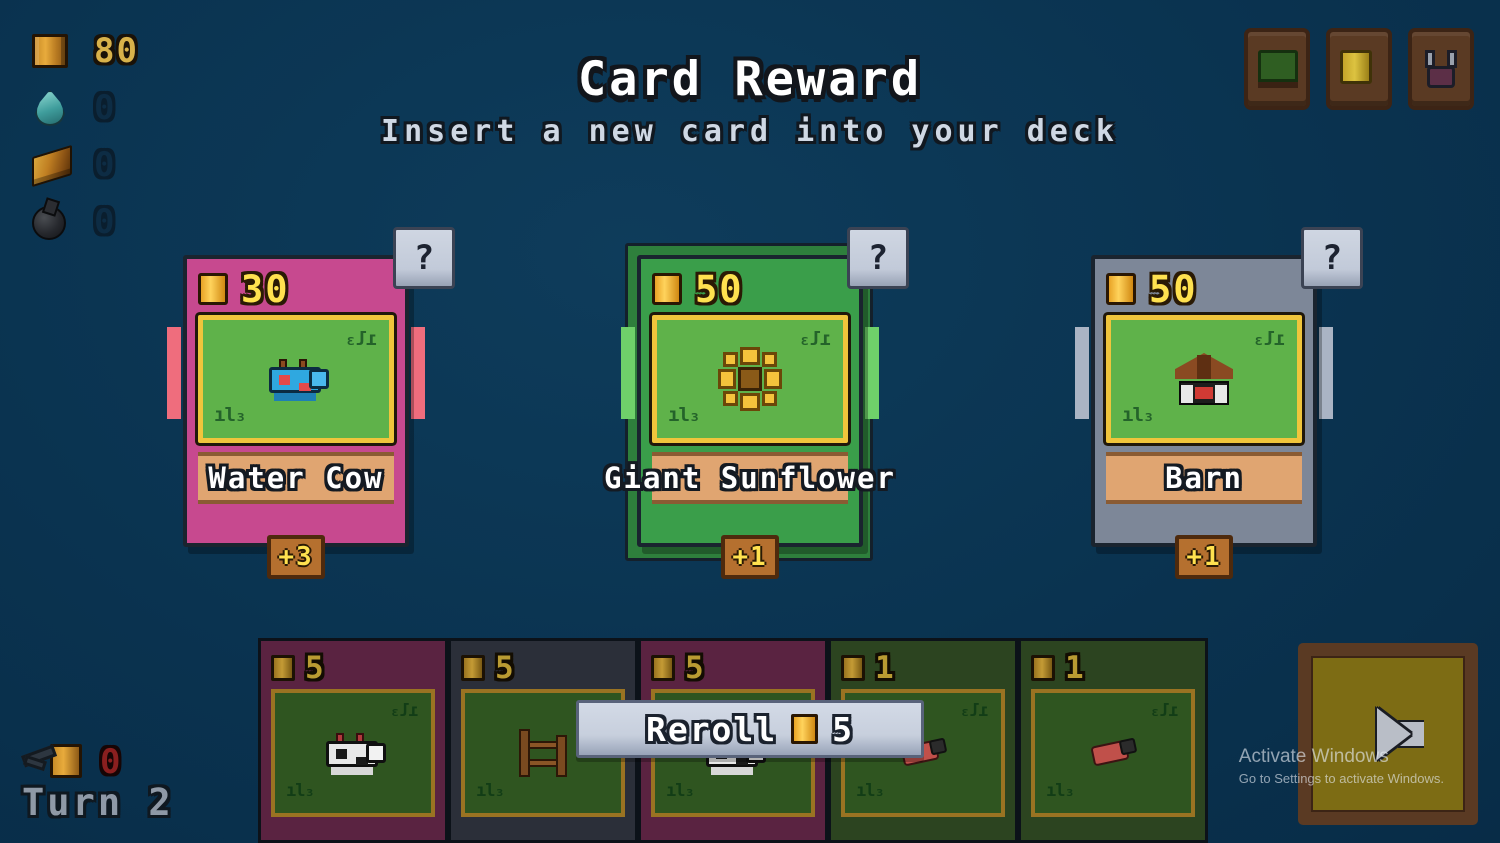 The height and width of the screenshot is (843, 1500). I want to click on wood-plank-icon, so click(52, 166).